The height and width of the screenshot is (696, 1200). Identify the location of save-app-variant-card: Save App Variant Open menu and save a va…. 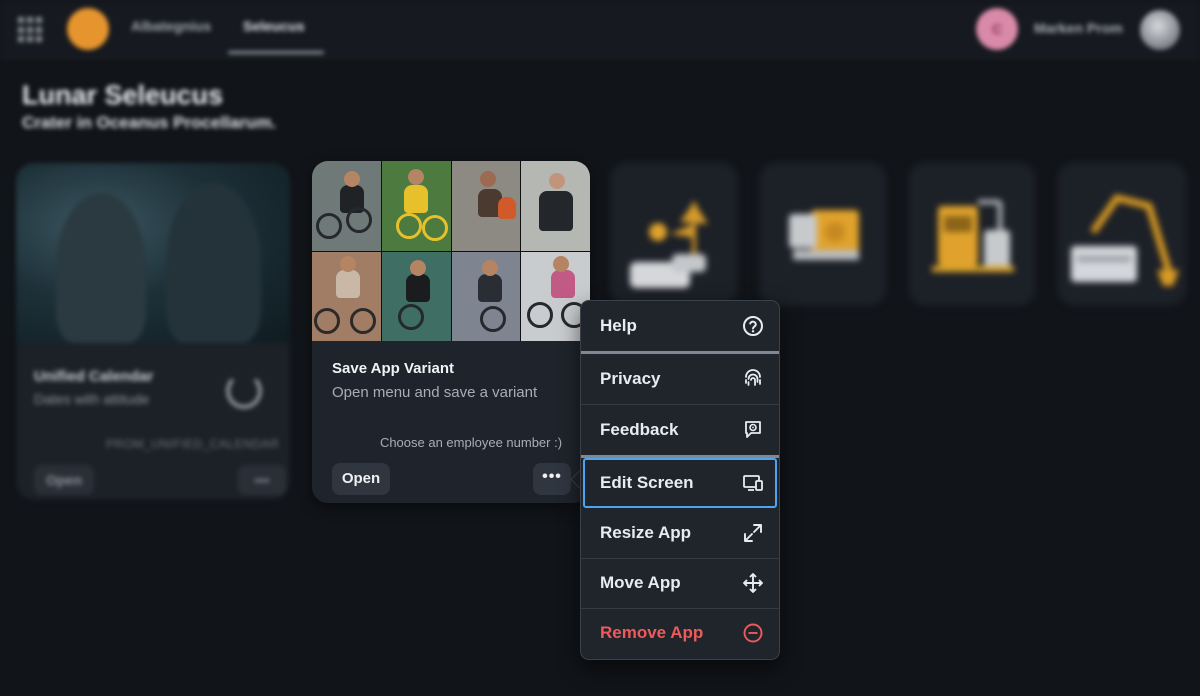
(451, 332).